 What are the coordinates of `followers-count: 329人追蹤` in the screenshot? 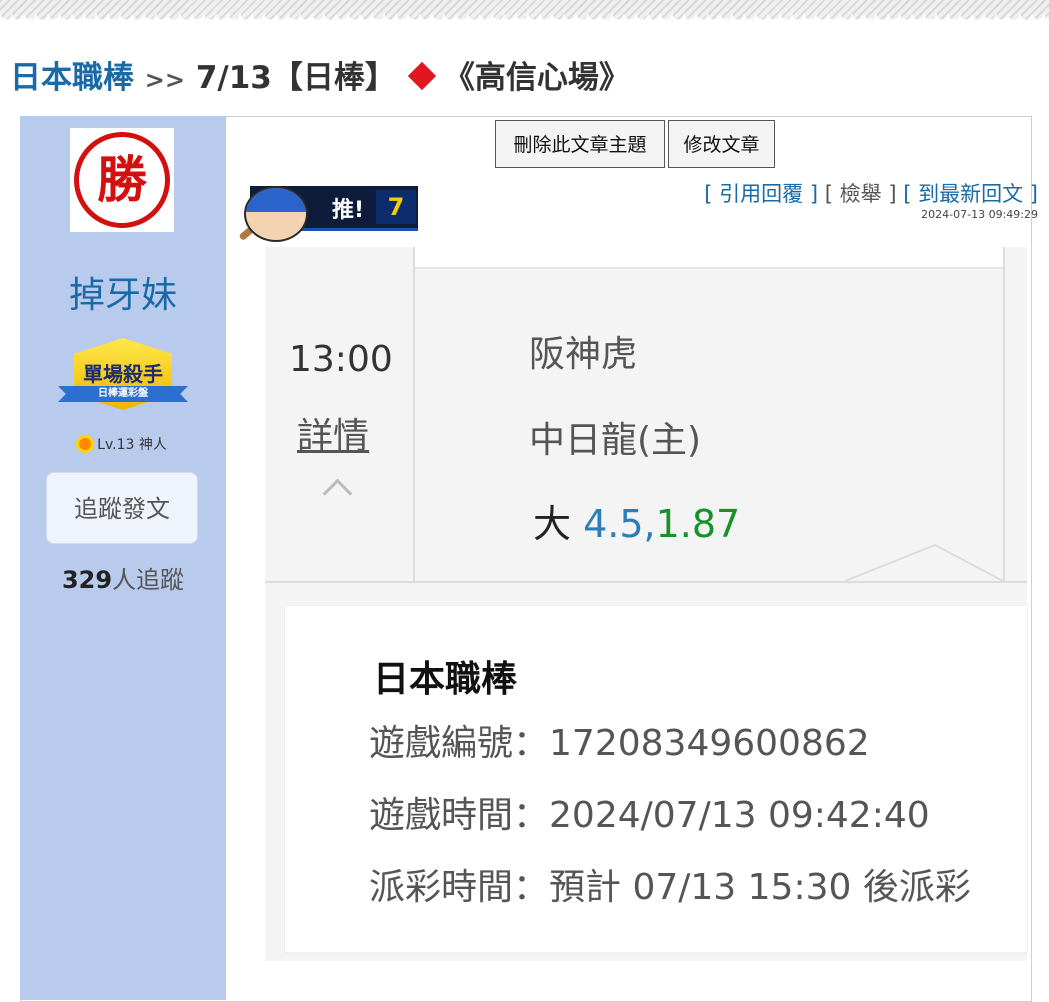 It's located at (123, 577).